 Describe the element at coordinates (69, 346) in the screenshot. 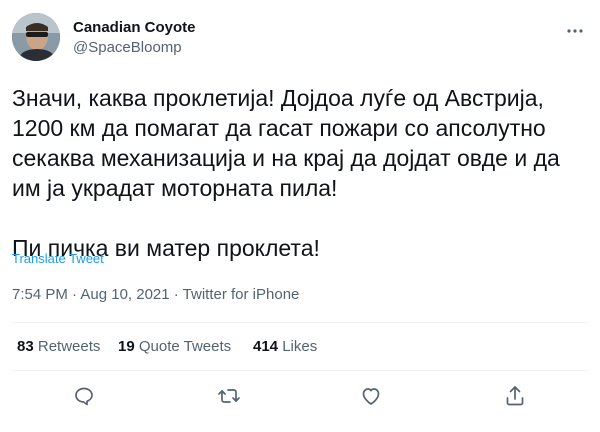

I see `retweets-label: Retweets` at that location.